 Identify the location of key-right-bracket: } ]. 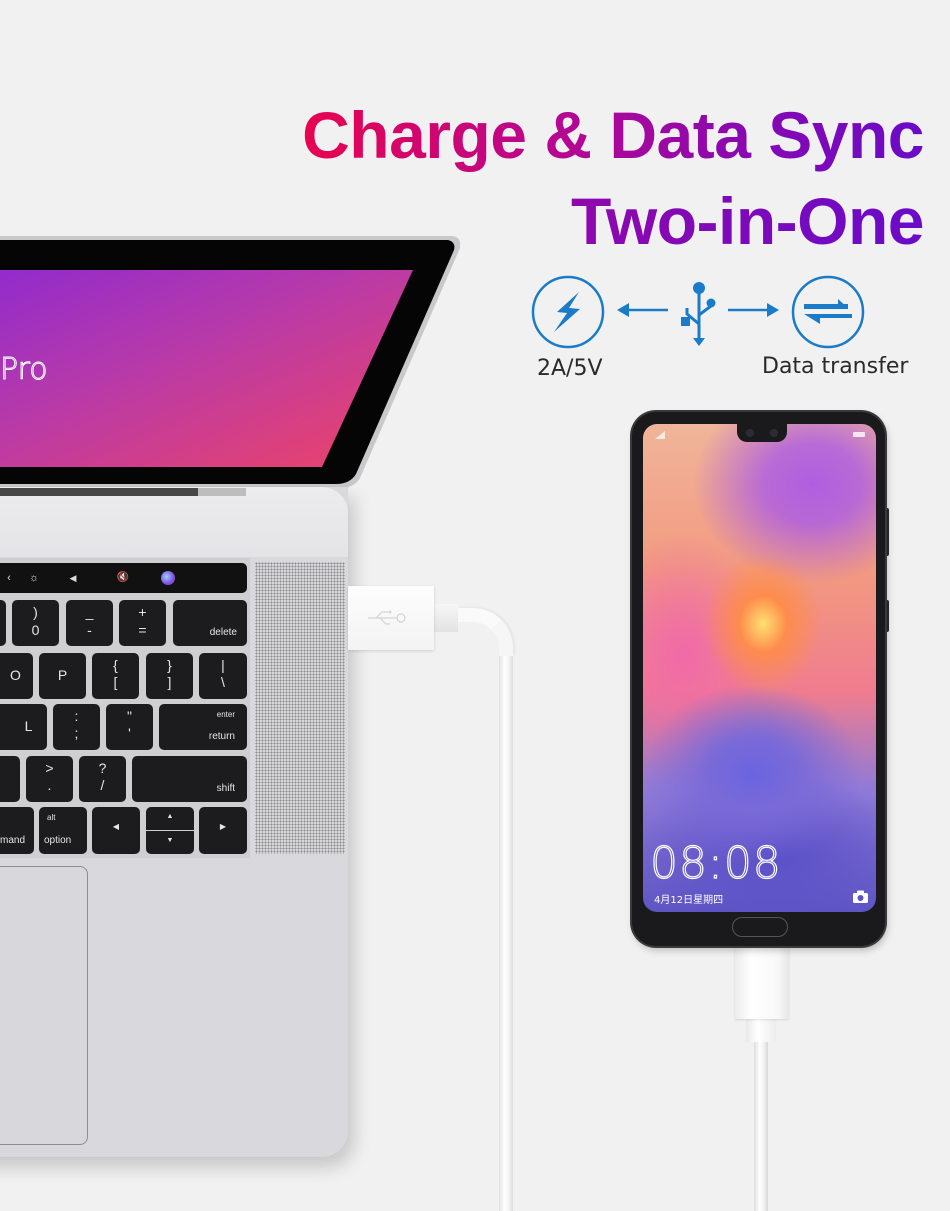
(169, 676).